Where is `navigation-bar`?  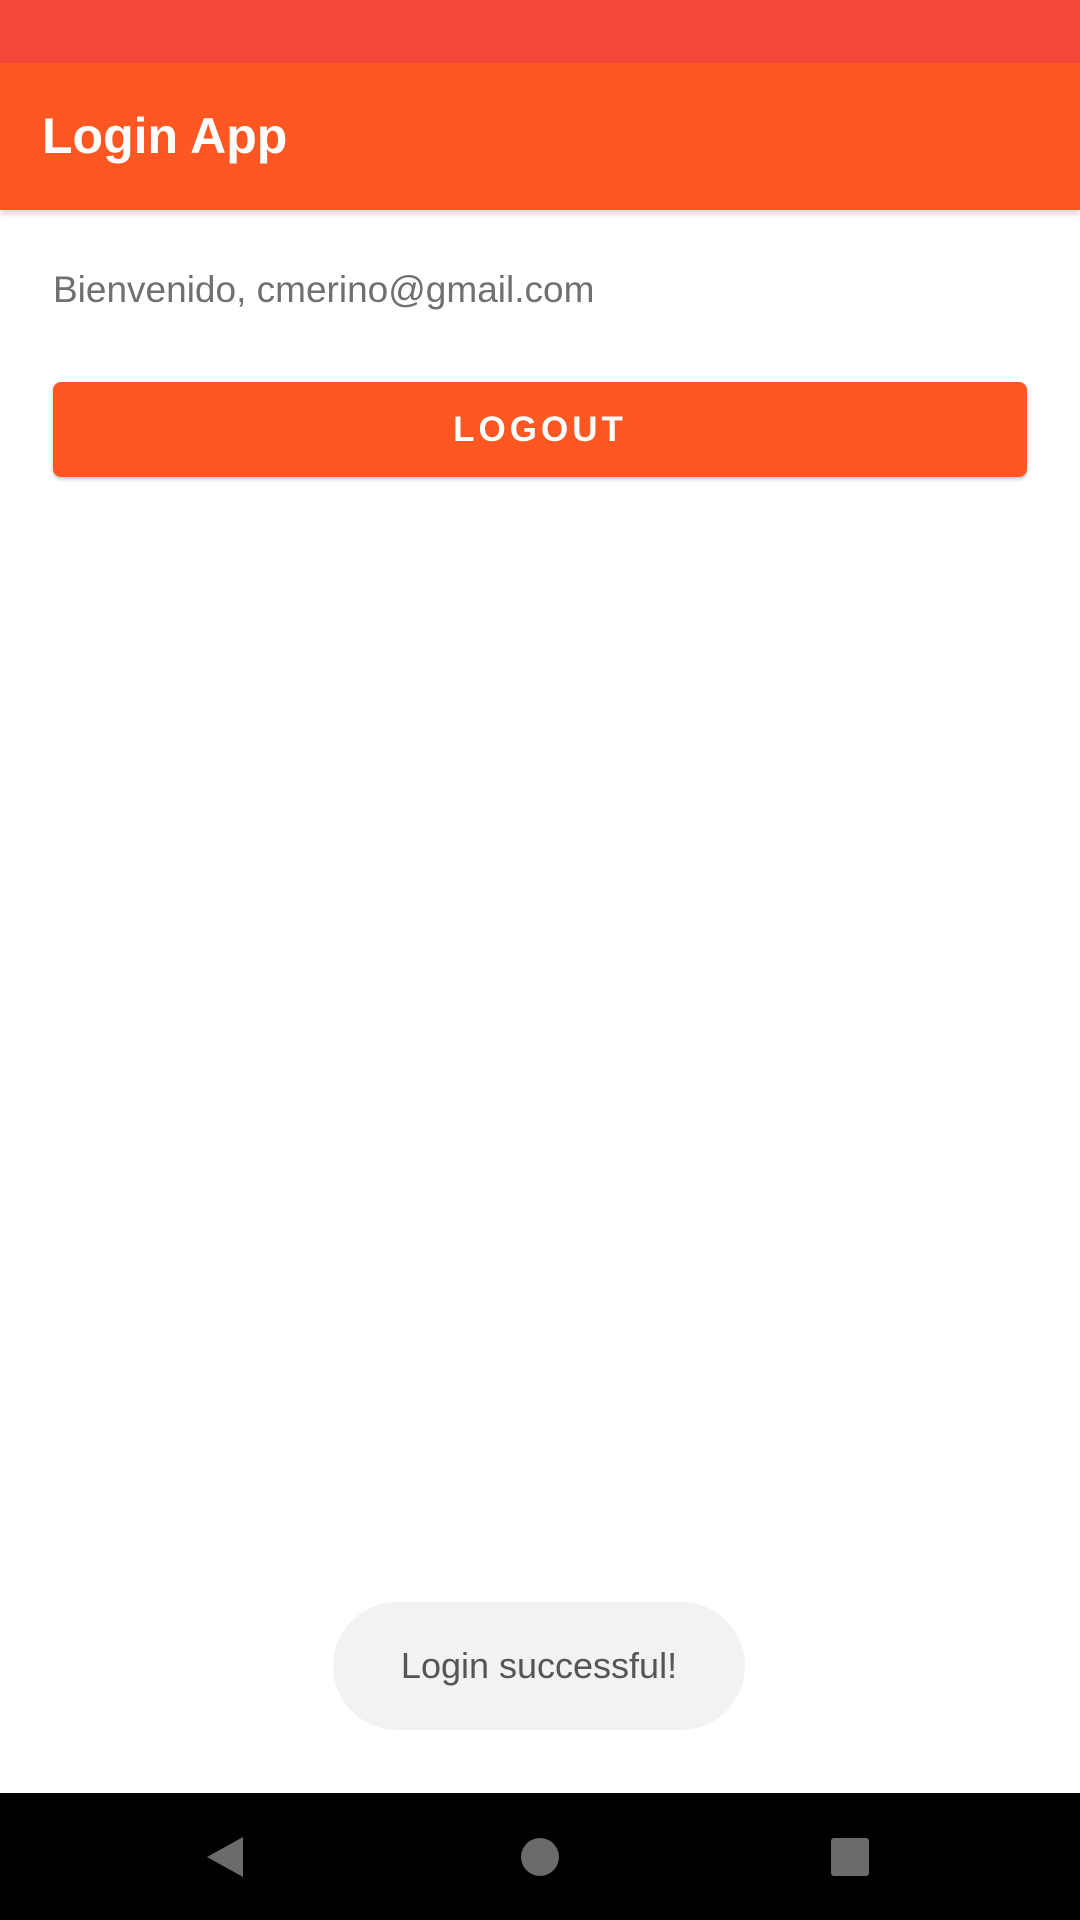 navigation-bar is located at coordinates (540, 1856).